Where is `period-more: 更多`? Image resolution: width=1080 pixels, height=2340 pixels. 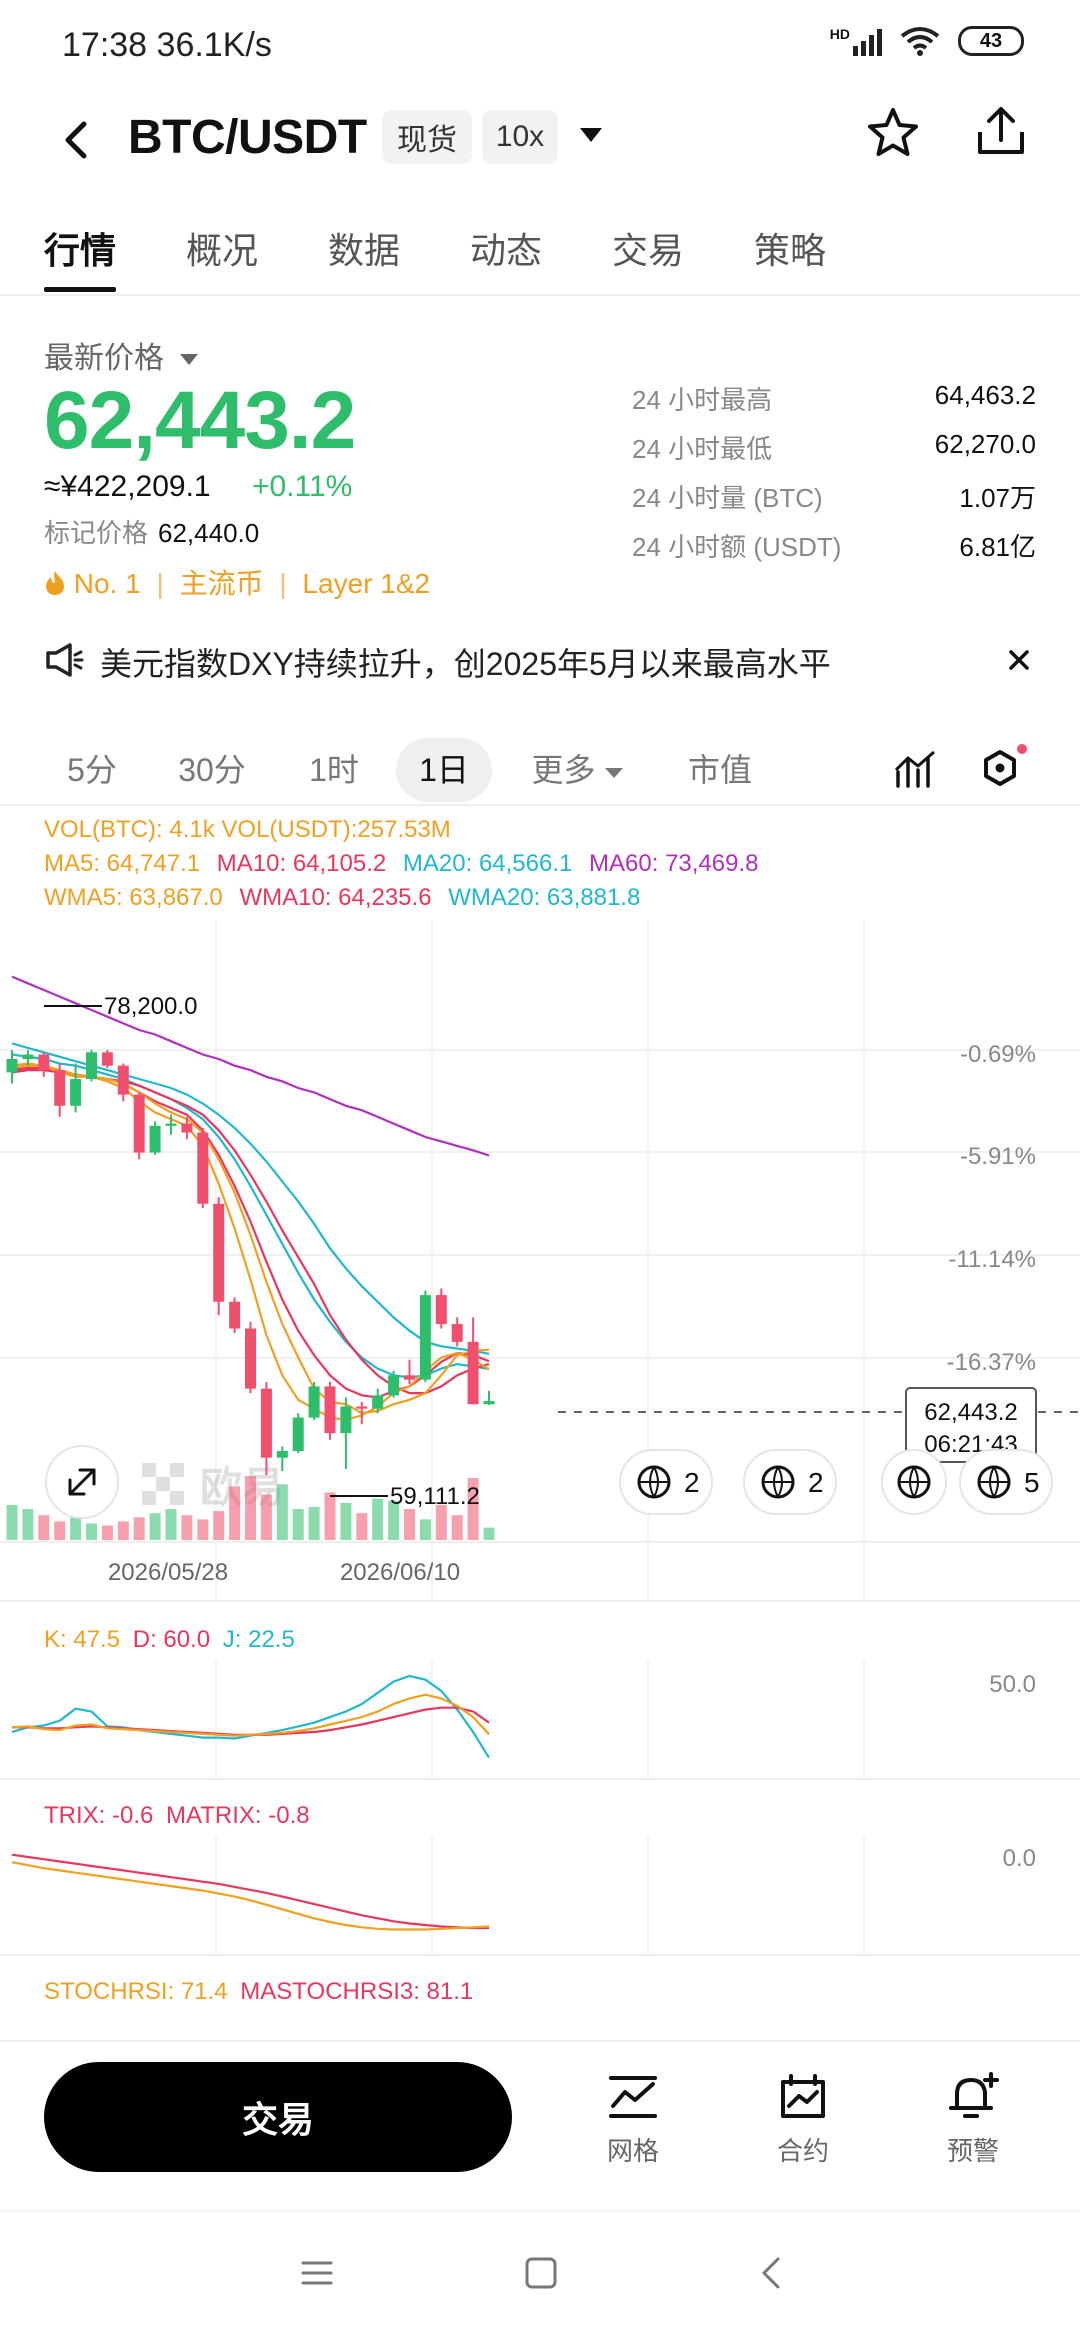
period-more: 更多 is located at coordinates (578, 770).